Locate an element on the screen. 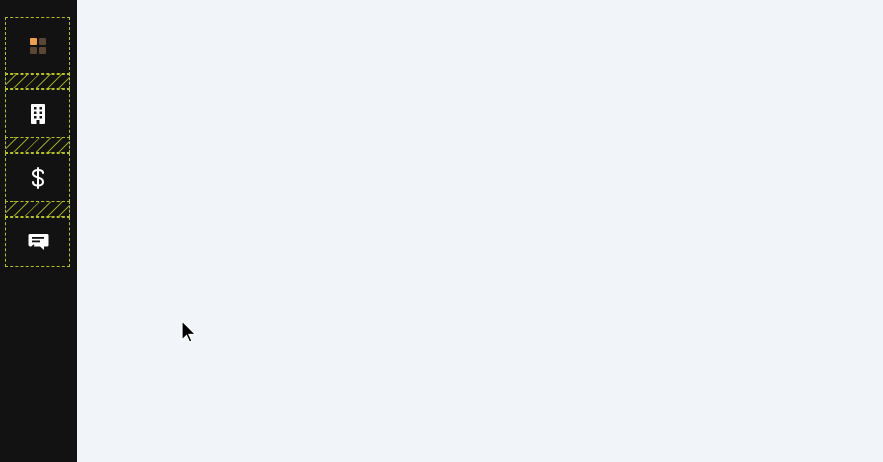 Image resolution: width=883 pixels, height=462 pixels. dashboard-grid-icon is located at coordinates (38, 46).